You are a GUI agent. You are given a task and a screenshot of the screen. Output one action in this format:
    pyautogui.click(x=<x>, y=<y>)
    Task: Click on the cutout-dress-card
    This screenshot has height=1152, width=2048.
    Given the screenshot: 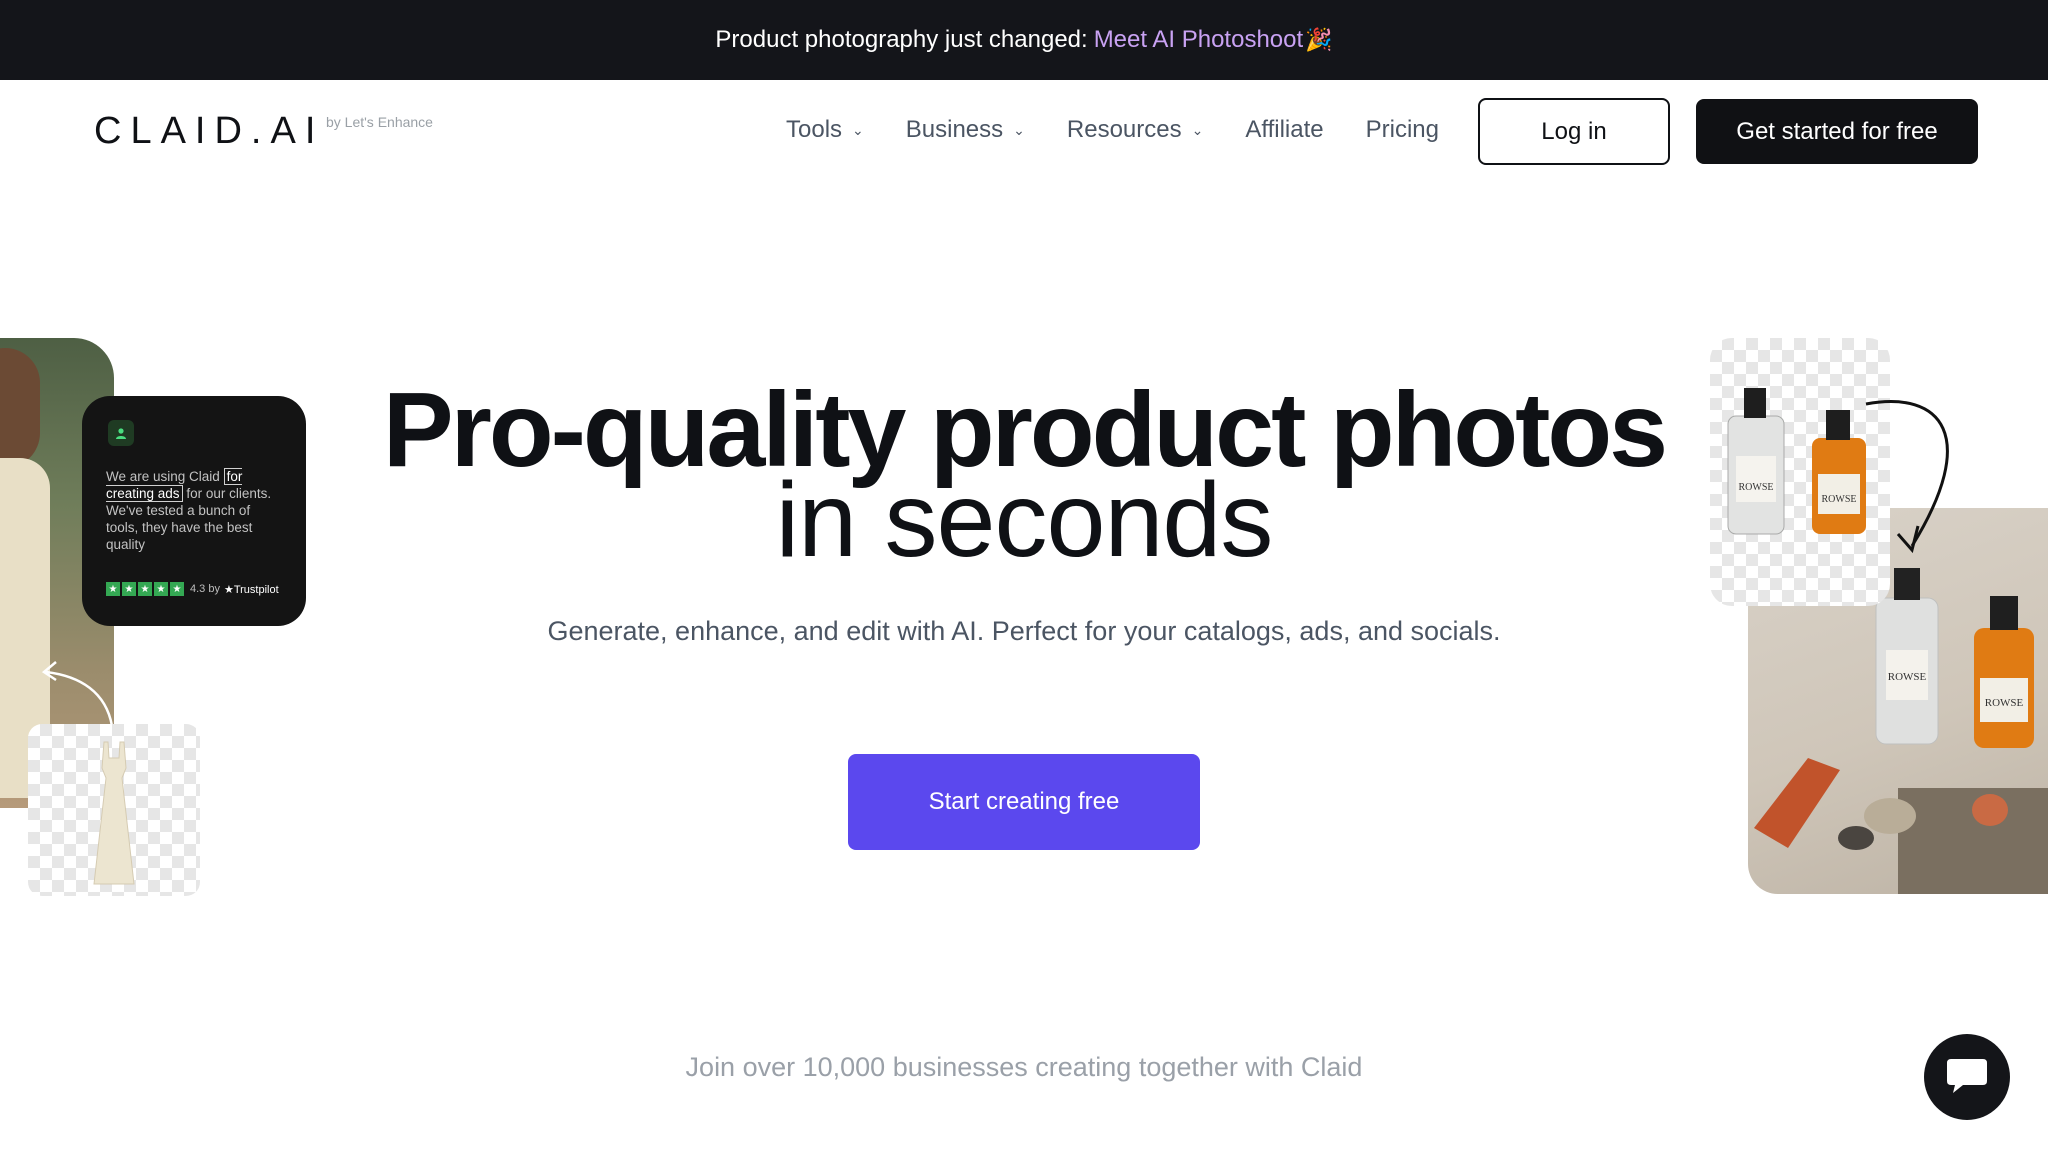 What is the action you would take?
    pyautogui.click(x=114, y=810)
    